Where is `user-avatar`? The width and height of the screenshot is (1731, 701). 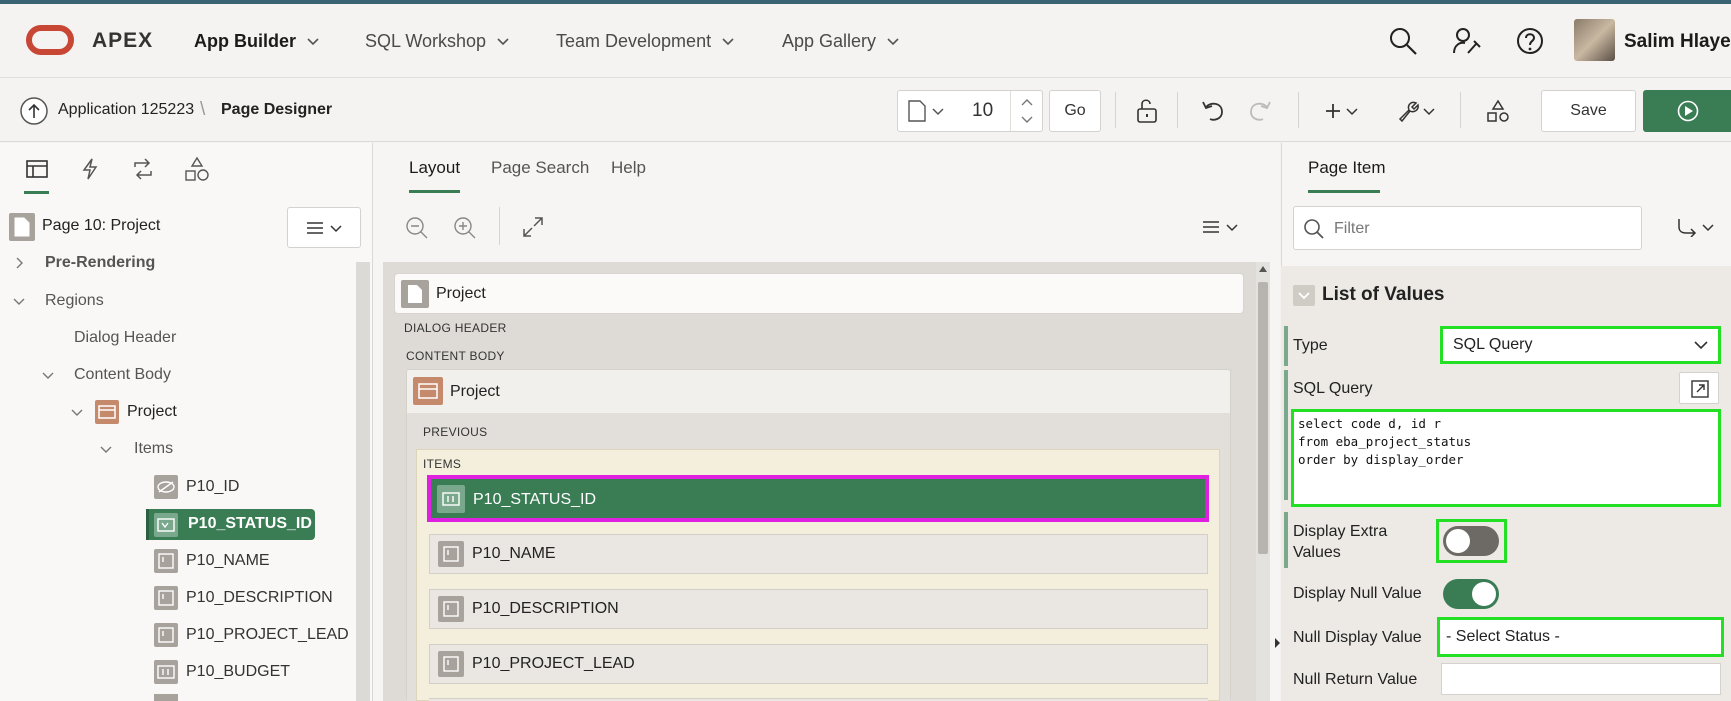
user-avatar is located at coordinates (1594, 40).